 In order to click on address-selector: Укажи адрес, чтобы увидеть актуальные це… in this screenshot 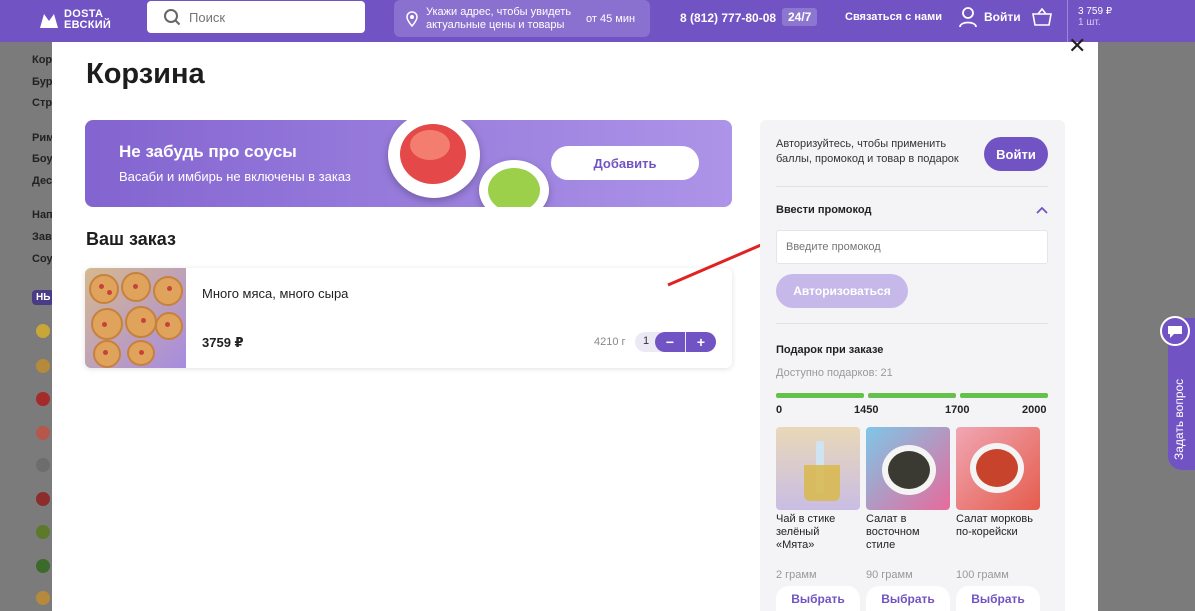, I will do `click(522, 18)`.